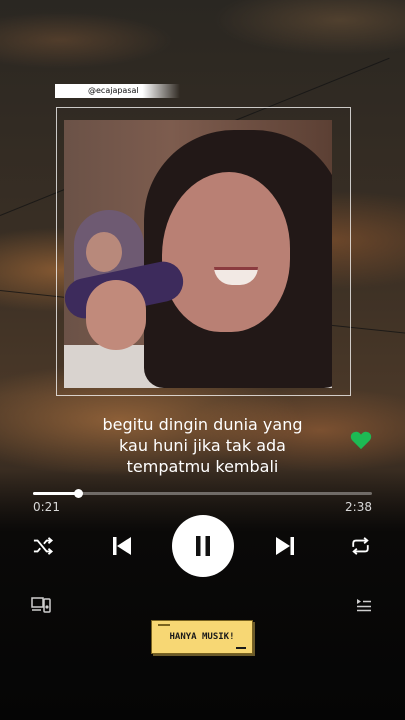  I want to click on queue-icon, so click(364, 605).